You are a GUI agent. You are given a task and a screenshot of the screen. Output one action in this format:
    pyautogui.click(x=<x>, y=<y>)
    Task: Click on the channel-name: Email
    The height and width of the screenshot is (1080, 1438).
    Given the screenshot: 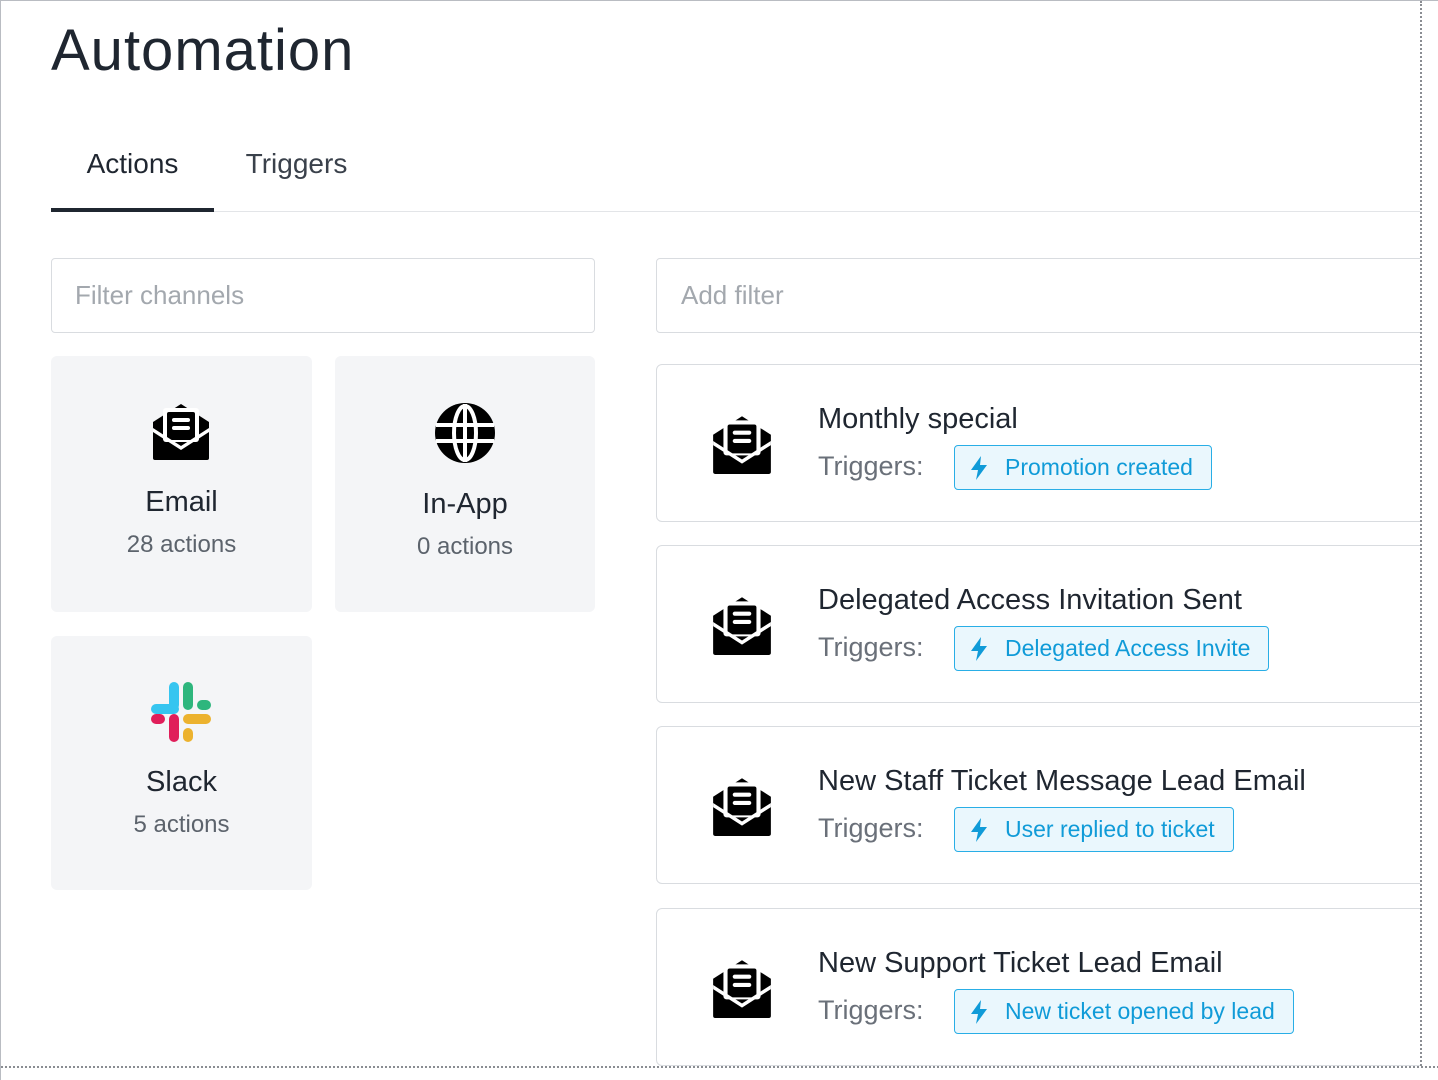 What is the action you would take?
    pyautogui.click(x=181, y=502)
    